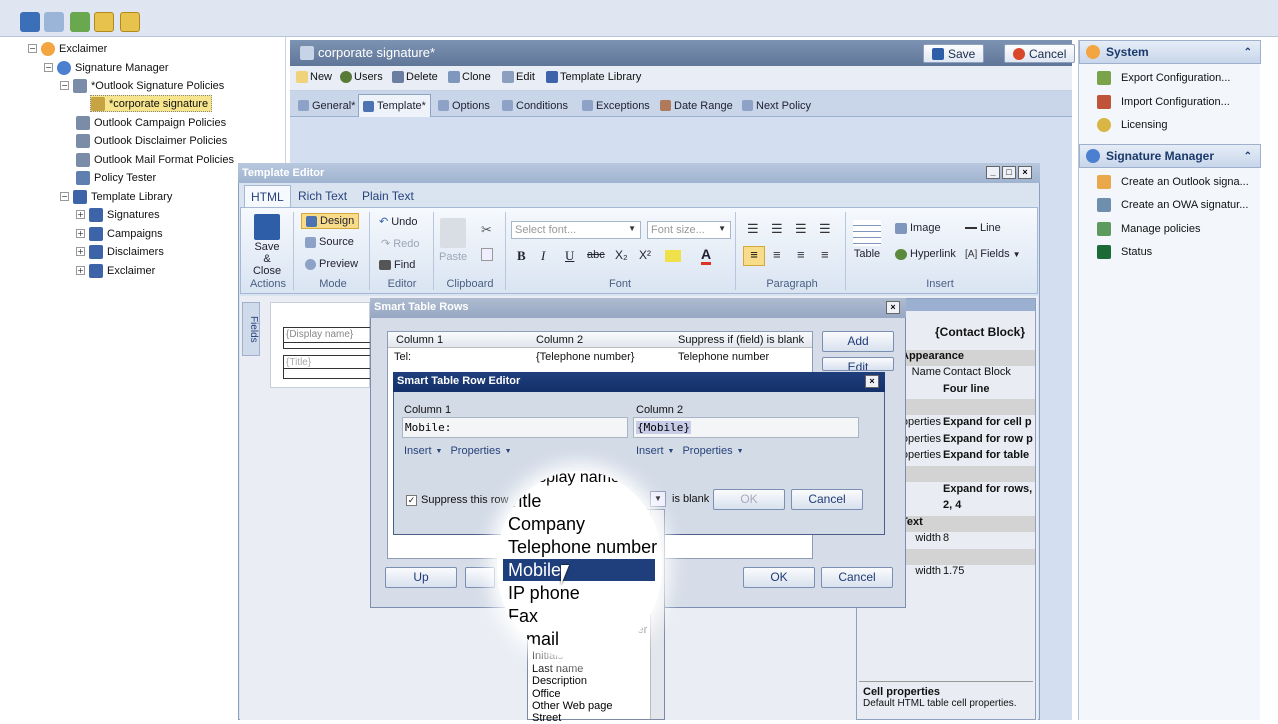 The height and width of the screenshot is (724, 1278). What do you see at coordinates (569, 256) in the screenshot?
I see `underline-button: U` at bounding box center [569, 256].